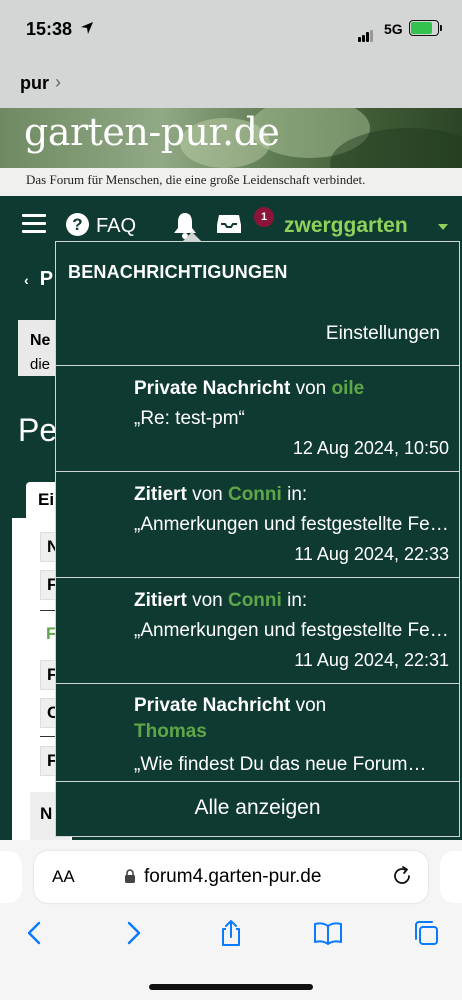  What do you see at coordinates (35, 933) in the screenshot?
I see `back-arrow-icon` at bounding box center [35, 933].